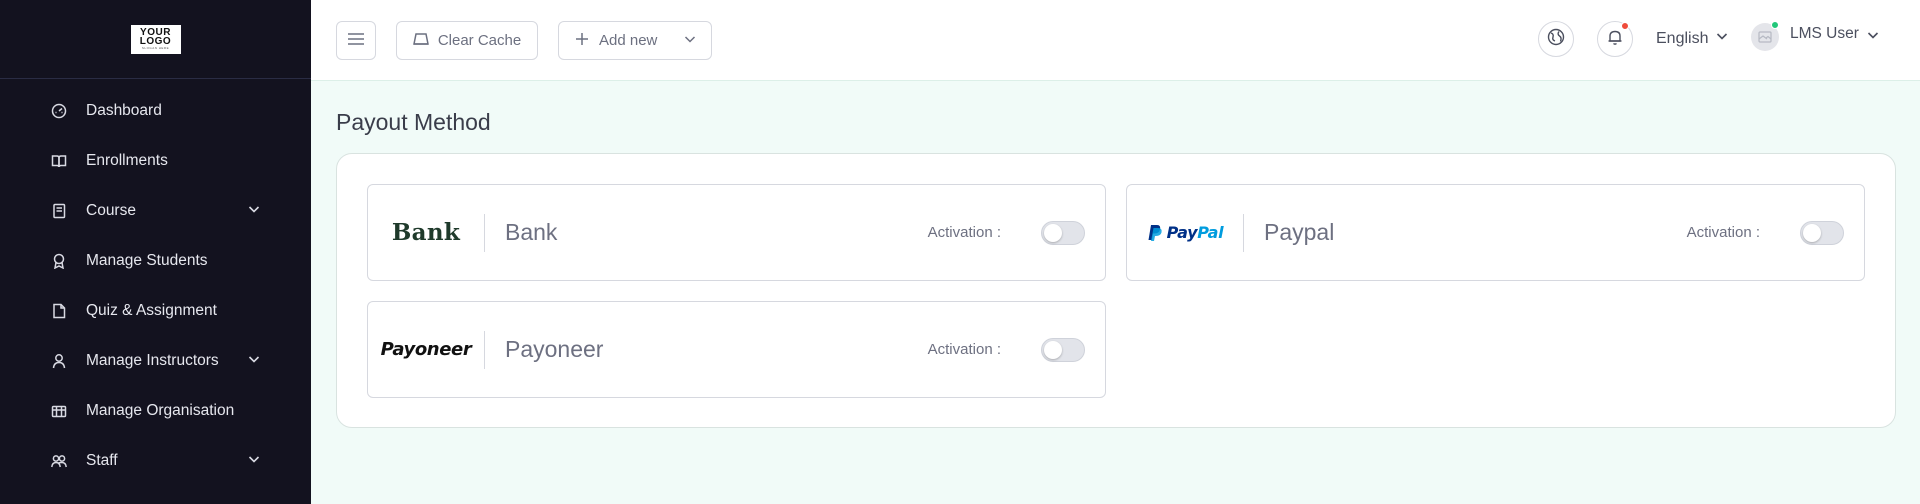 Image resolution: width=1920 pixels, height=504 pixels. I want to click on sidebar-item-dashboard: Dashboard, so click(155, 111).